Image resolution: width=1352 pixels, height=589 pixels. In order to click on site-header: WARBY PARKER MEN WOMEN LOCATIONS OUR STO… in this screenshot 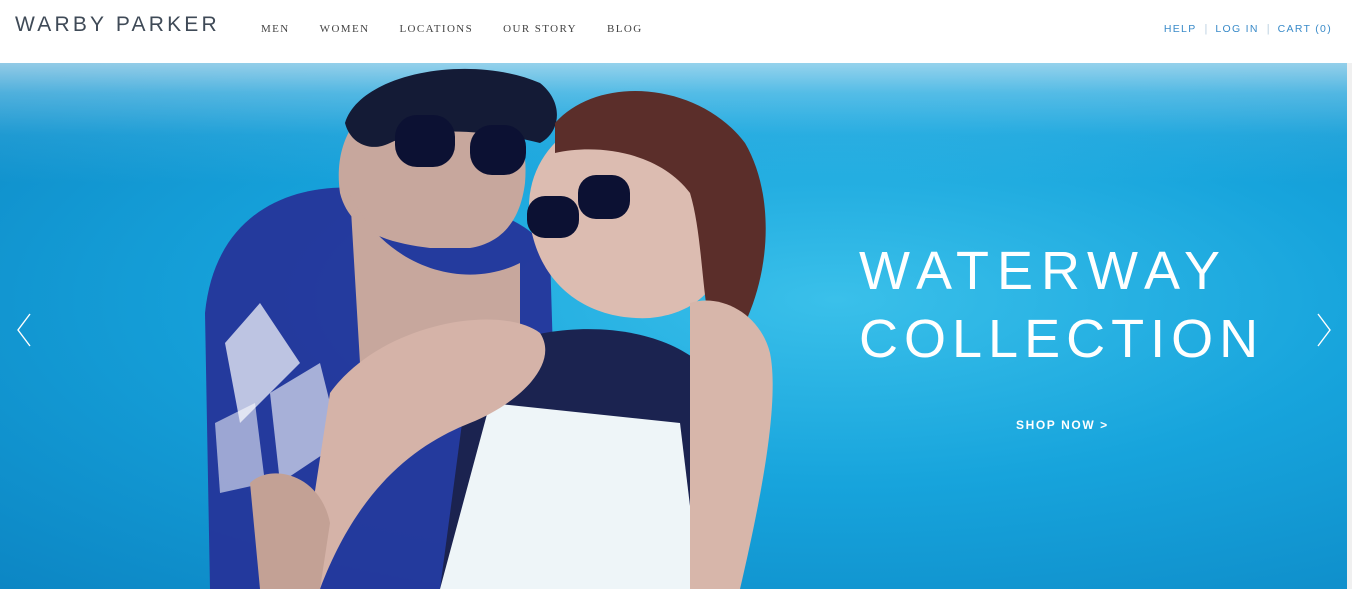, I will do `click(676, 31)`.